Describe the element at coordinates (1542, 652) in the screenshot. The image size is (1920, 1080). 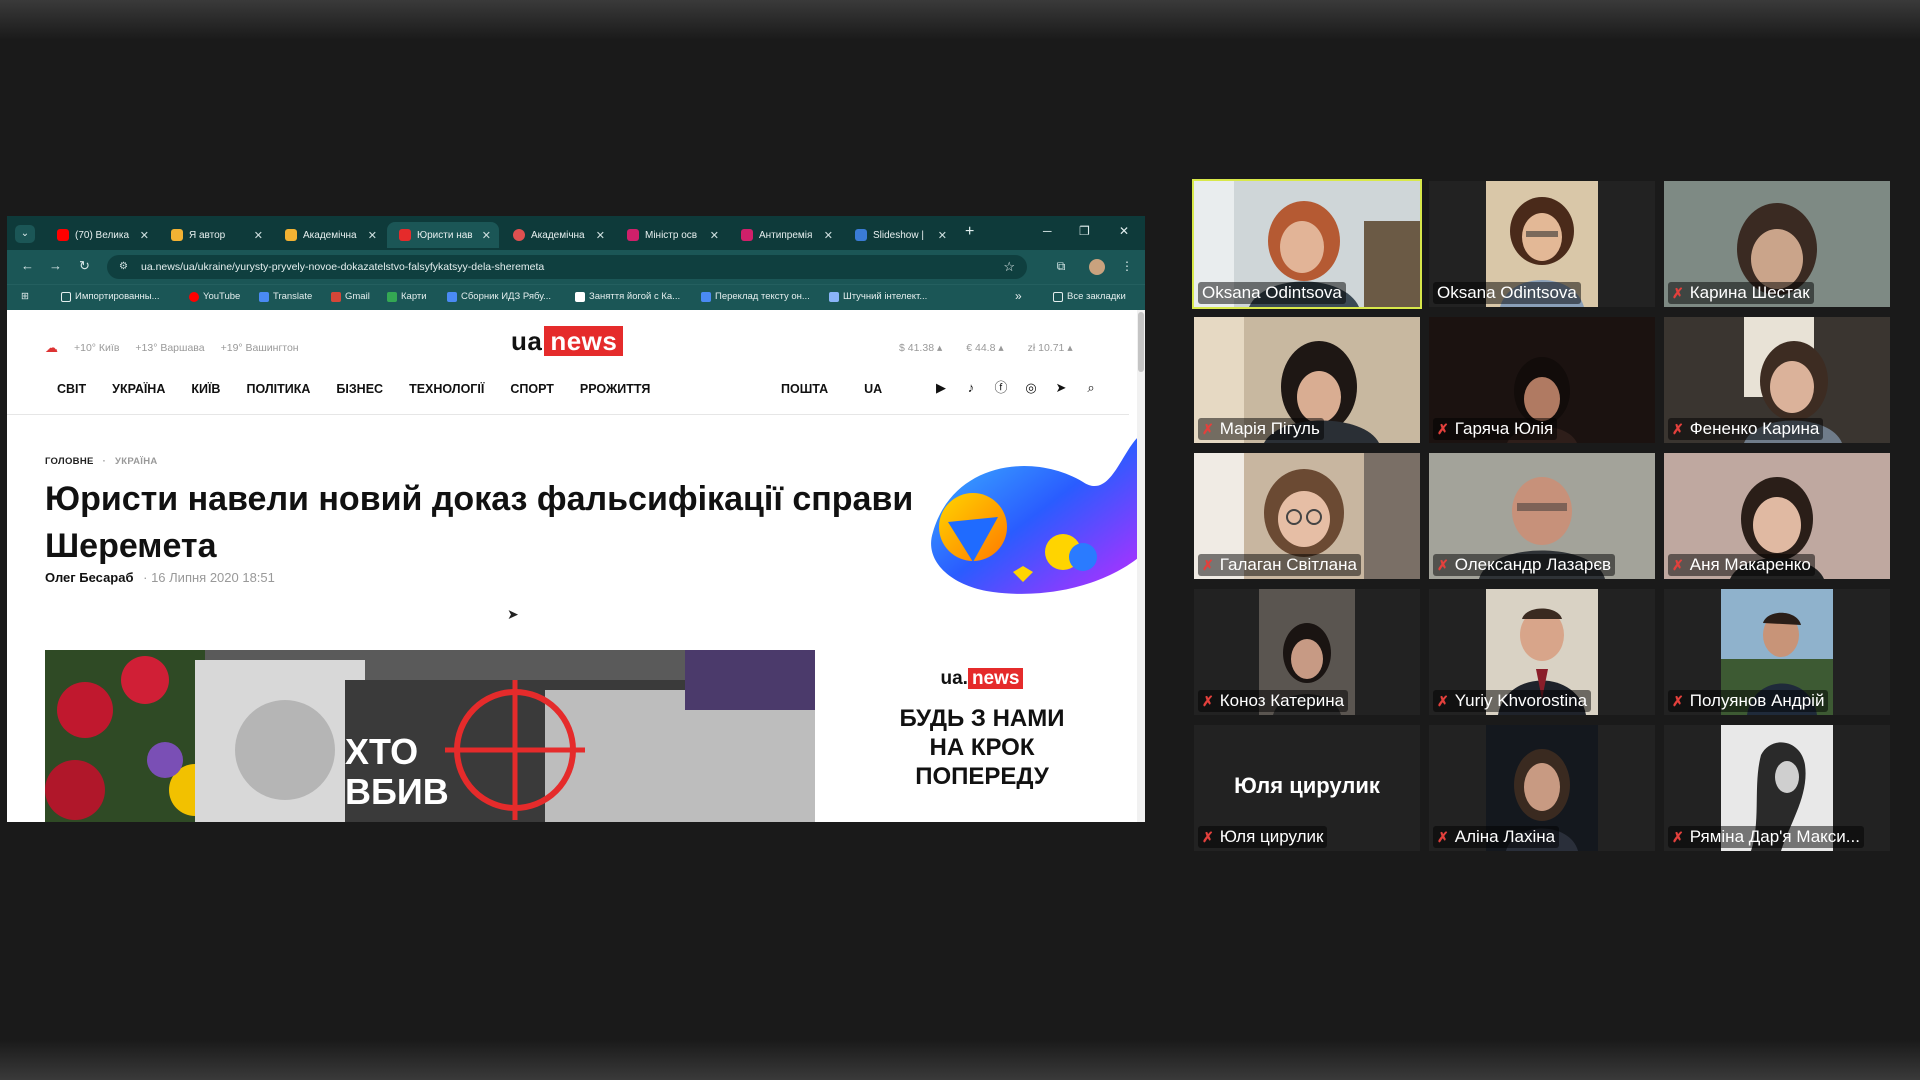
I see `participant-tile: ✗ Yuriy Khvorostina` at that location.